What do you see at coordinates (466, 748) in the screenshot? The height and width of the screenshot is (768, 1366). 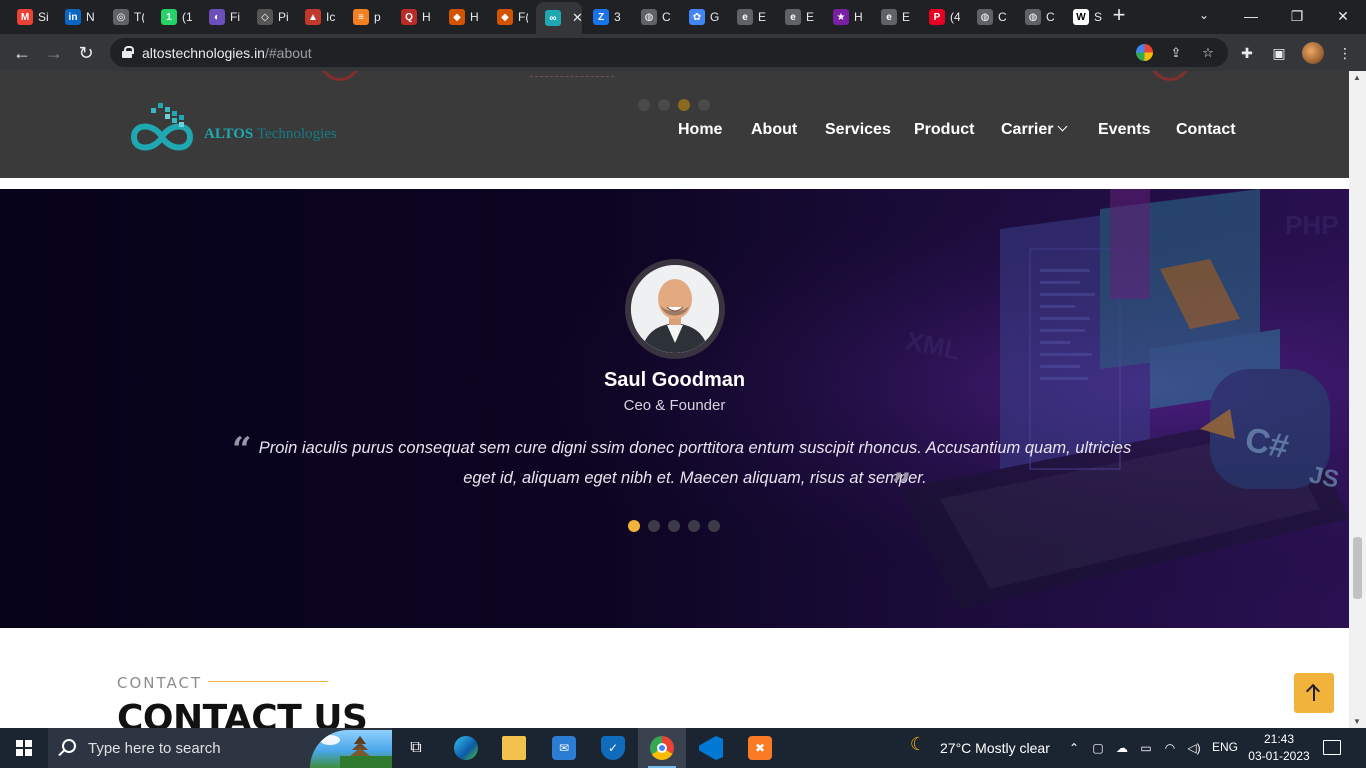 I see `edge-app` at bounding box center [466, 748].